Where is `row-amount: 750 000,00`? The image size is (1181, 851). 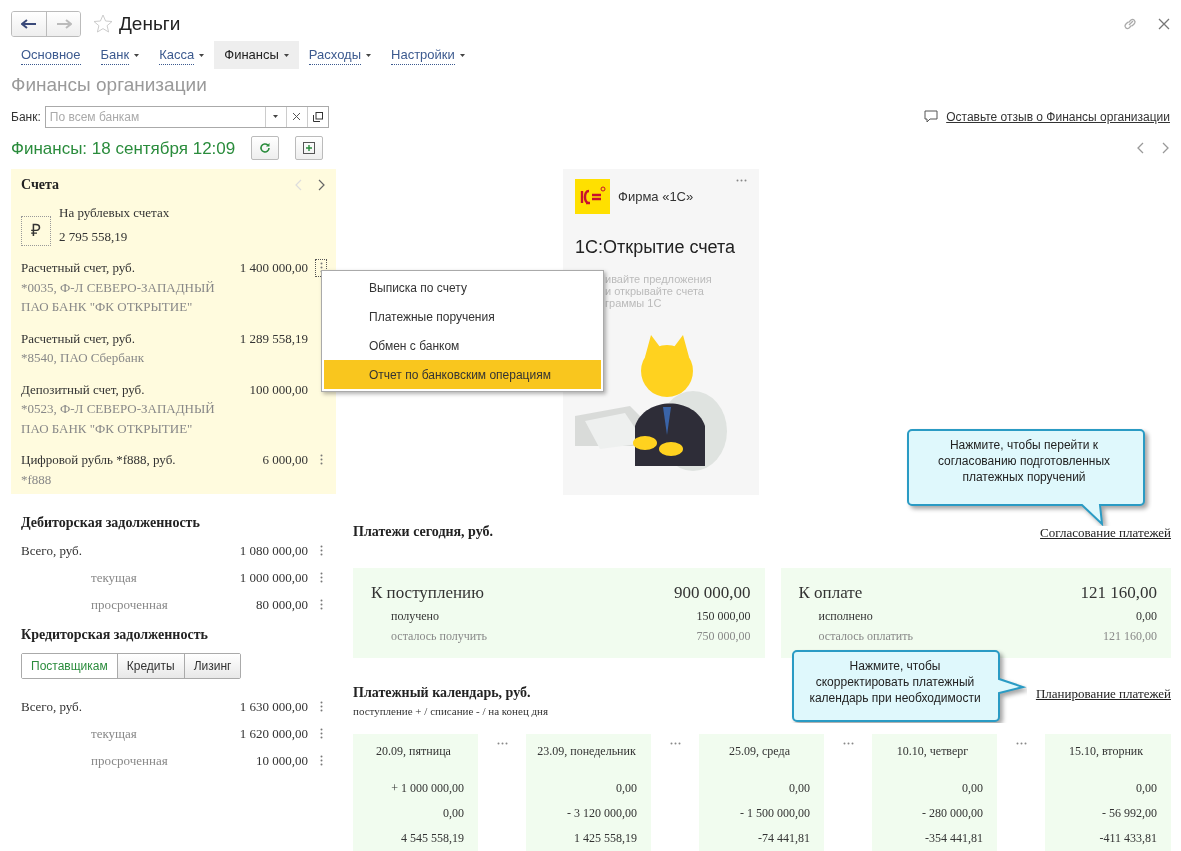 row-amount: 750 000,00 is located at coordinates (723, 636).